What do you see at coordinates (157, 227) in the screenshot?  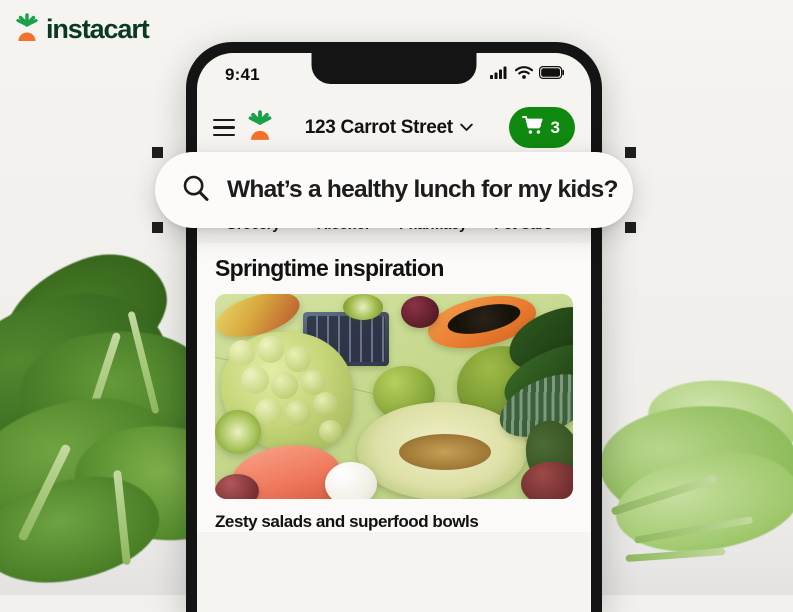 I see `resize-handle-bottom-left` at bounding box center [157, 227].